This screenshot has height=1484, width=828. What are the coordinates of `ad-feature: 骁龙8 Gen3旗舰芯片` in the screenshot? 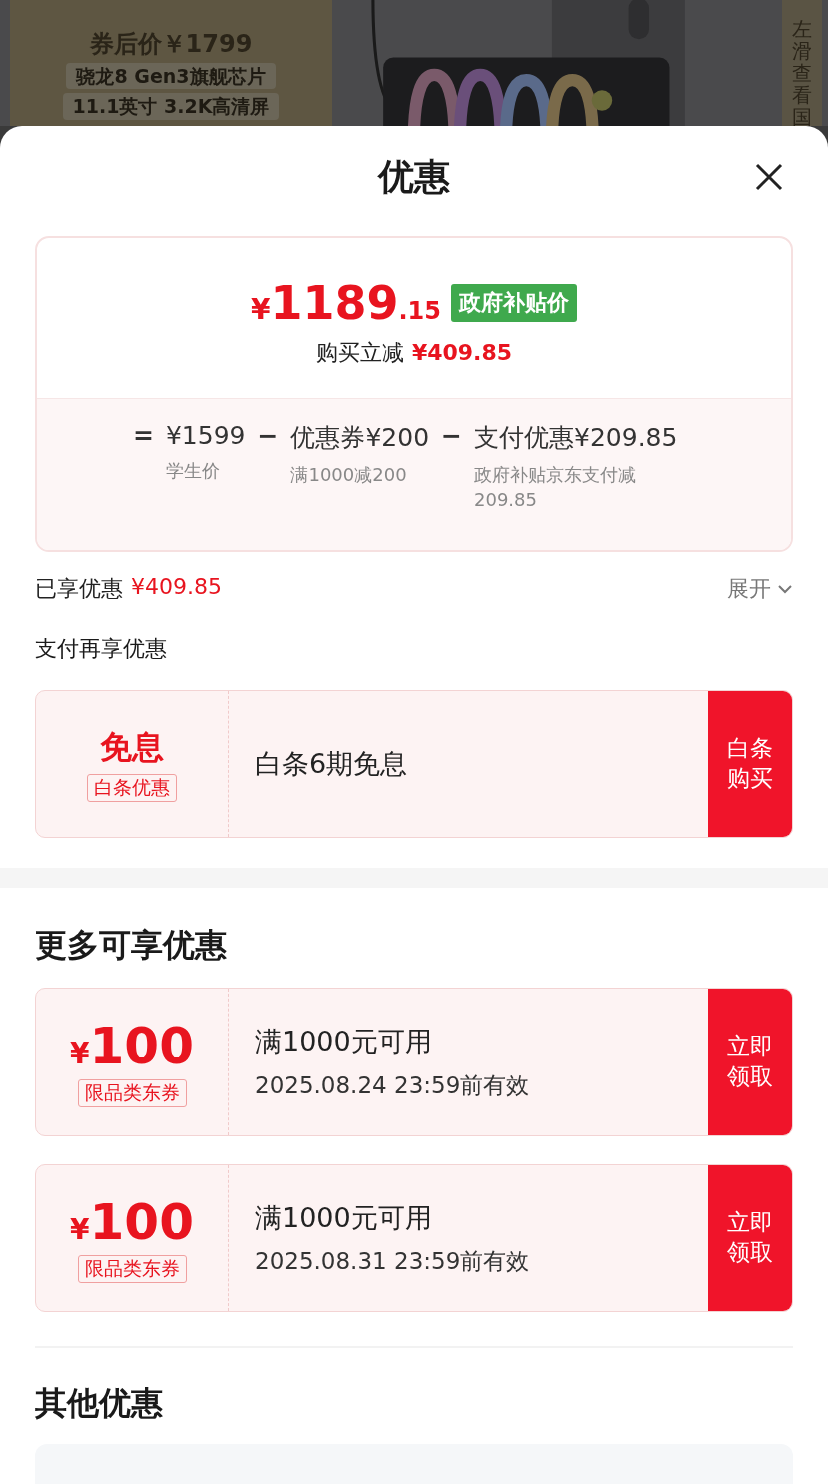 It's located at (171, 76).